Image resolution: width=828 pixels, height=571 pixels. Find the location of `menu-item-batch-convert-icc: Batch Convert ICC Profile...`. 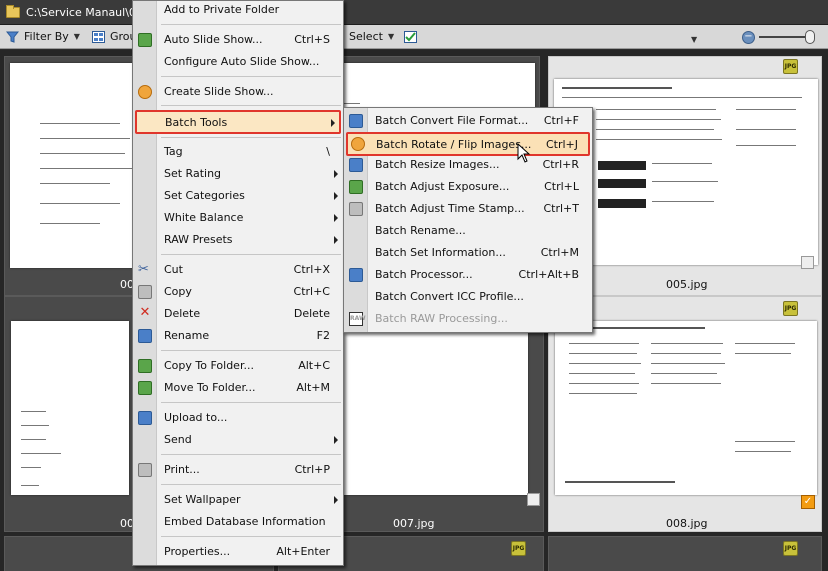

menu-item-batch-convert-icc: Batch Convert ICC Profile... is located at coordinates (468, 297).